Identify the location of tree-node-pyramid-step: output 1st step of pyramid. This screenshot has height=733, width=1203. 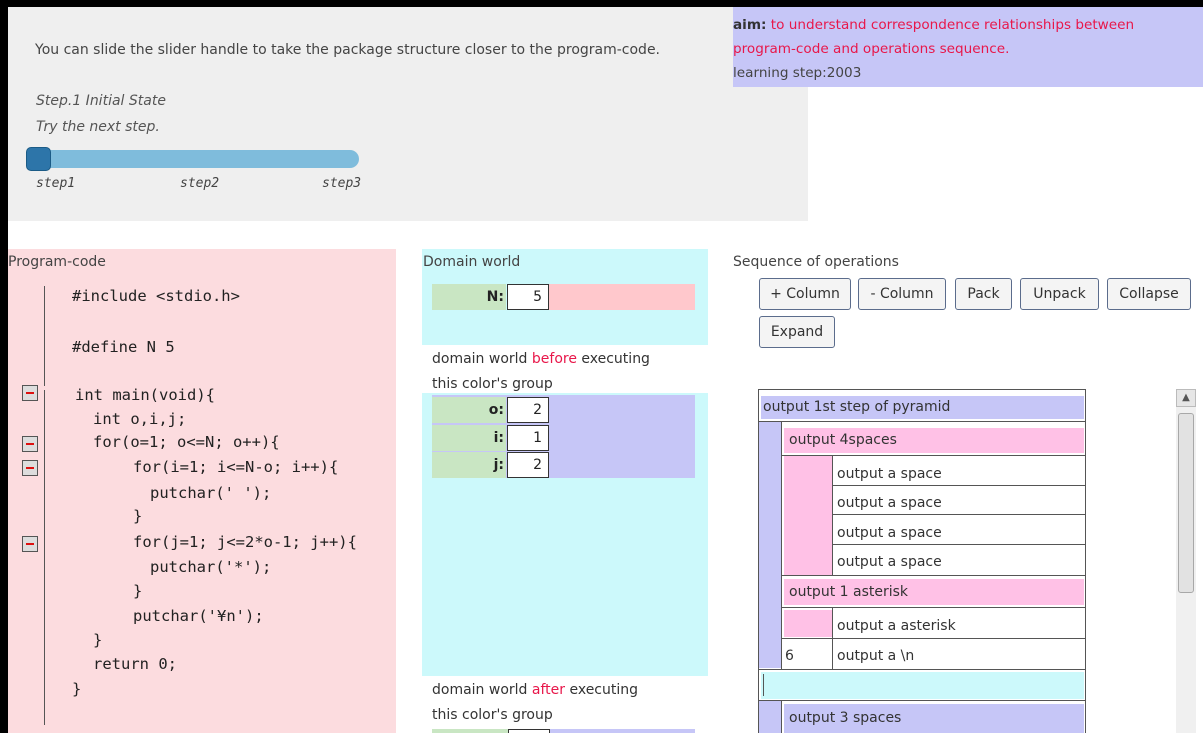
(854, 407).